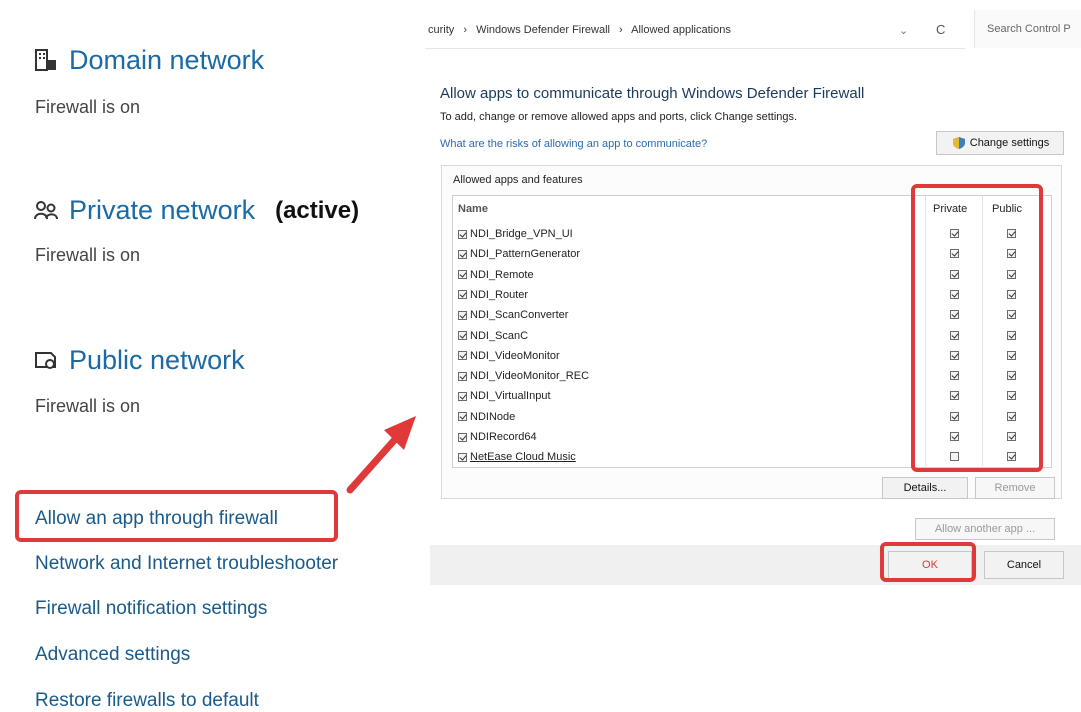  Describe the element at coordinates (167, 60) in the screenshot. I see `domain-network-label: Domain network` at that location.